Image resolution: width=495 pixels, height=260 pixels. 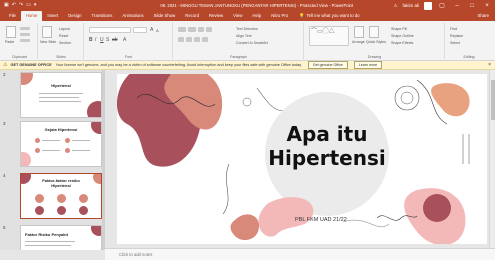 I want to click on undo-icon: ↶, so click(x=14, y=5).